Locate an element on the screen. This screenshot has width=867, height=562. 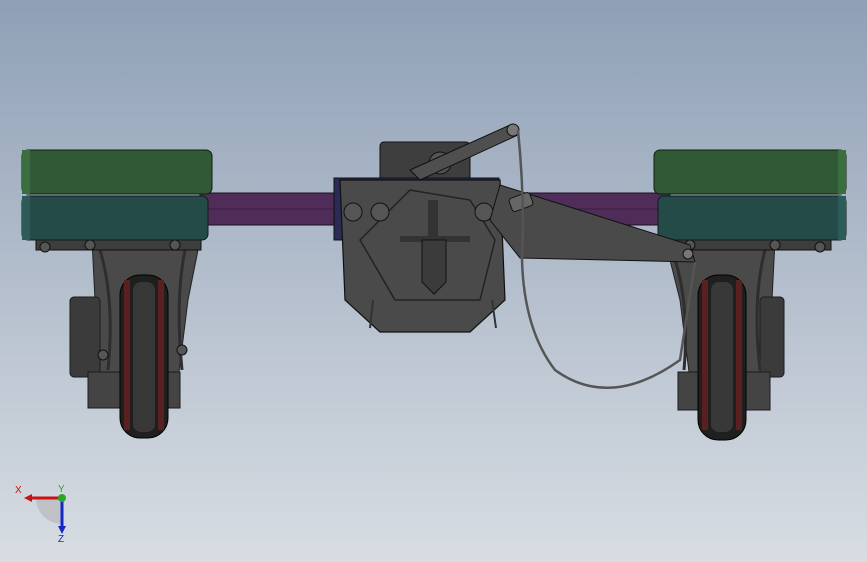
triad-graphic is located at coordinates (45, 514).